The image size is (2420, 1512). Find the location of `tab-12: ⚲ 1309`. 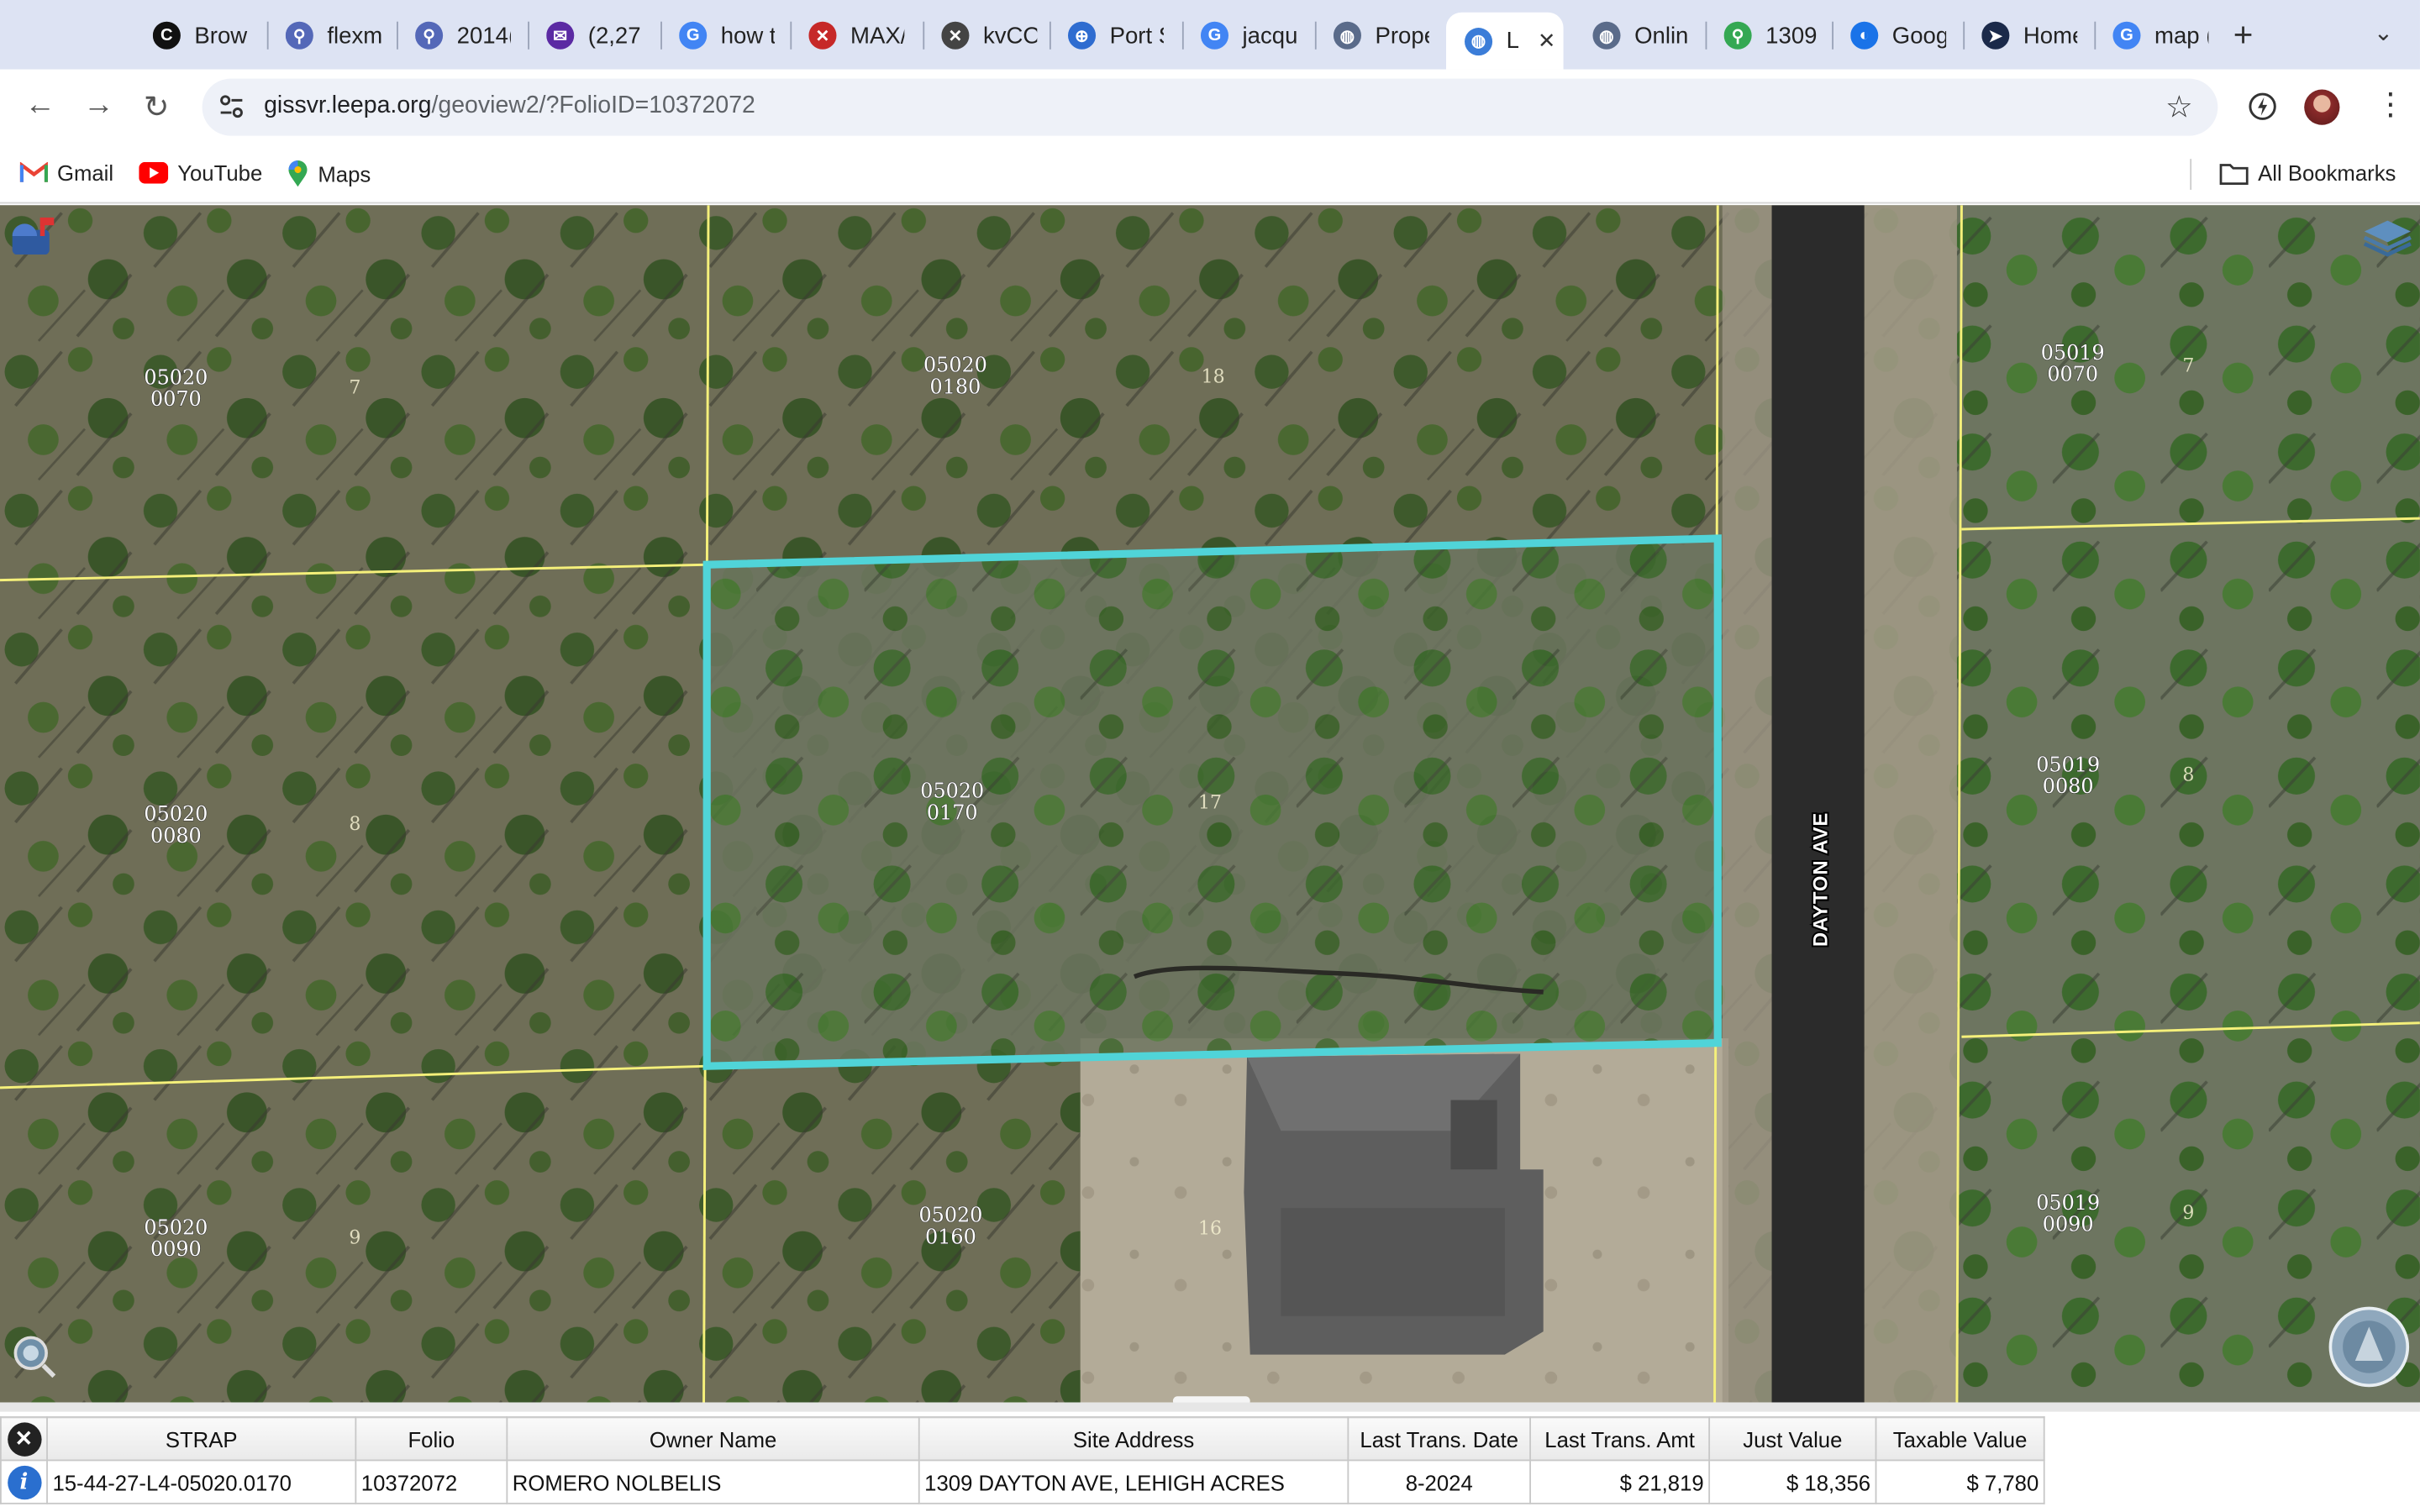

tab-12: ⚲ 1309 is located at coordinates (1771, 36).